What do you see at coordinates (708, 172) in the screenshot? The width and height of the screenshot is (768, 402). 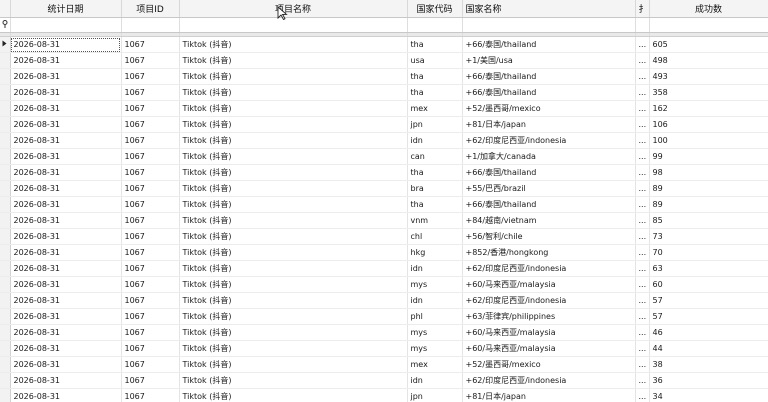 I see `cell-success-count: 98` at bounding box center [708, 172].